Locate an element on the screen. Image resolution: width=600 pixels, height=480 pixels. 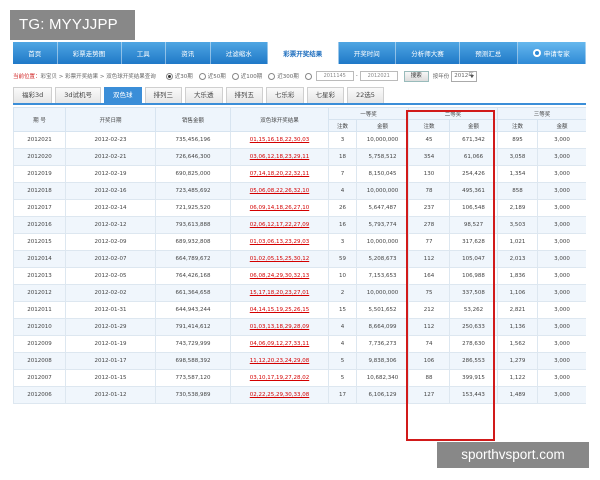
cell-second-count: 278 is located at coordinates (429, 225).